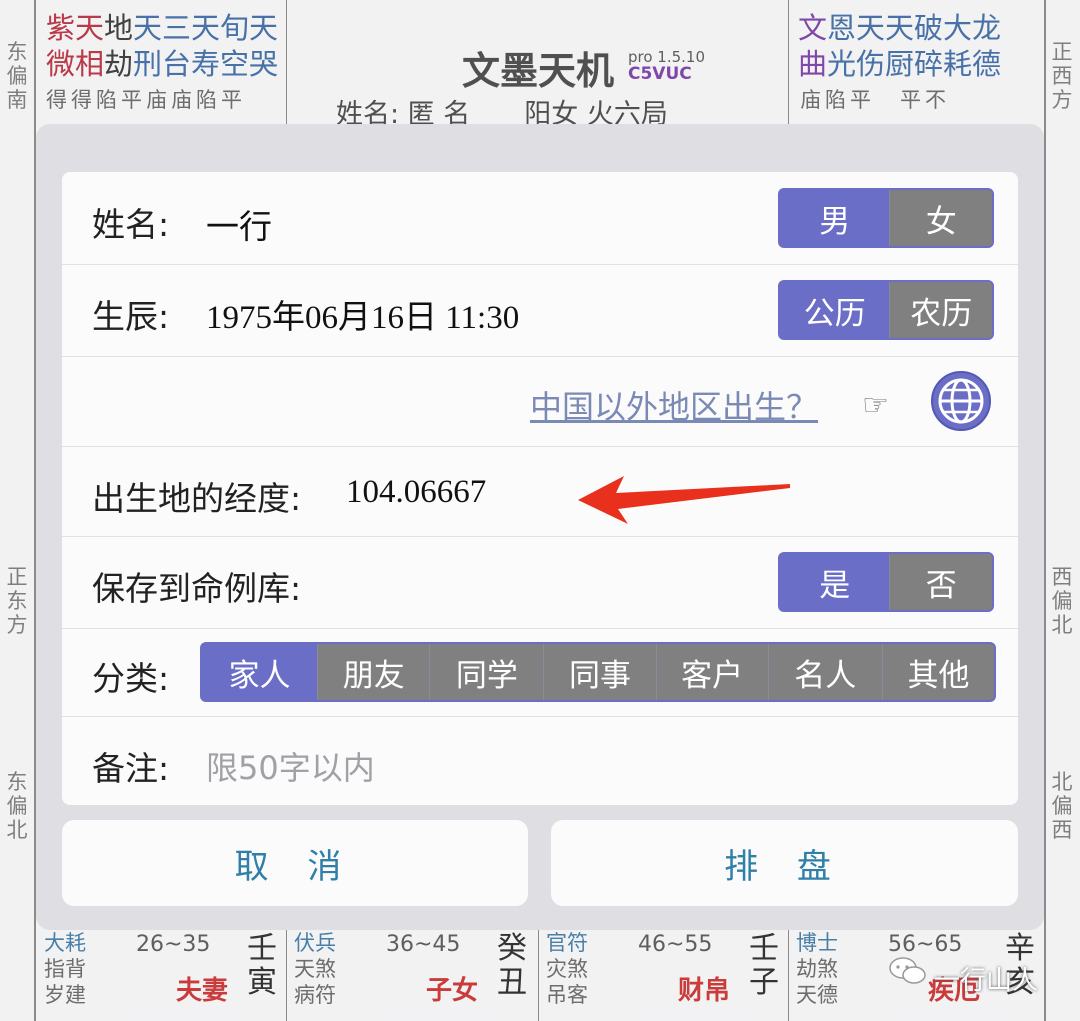 The height and width of the screenshot is (1021, 1080). I want to click on notes-input: 限50字以内, so click(290, 766).